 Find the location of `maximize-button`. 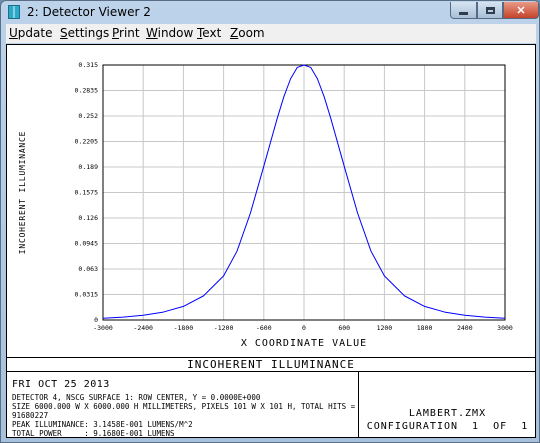

maximize-button is located at coordinates (490, 10).